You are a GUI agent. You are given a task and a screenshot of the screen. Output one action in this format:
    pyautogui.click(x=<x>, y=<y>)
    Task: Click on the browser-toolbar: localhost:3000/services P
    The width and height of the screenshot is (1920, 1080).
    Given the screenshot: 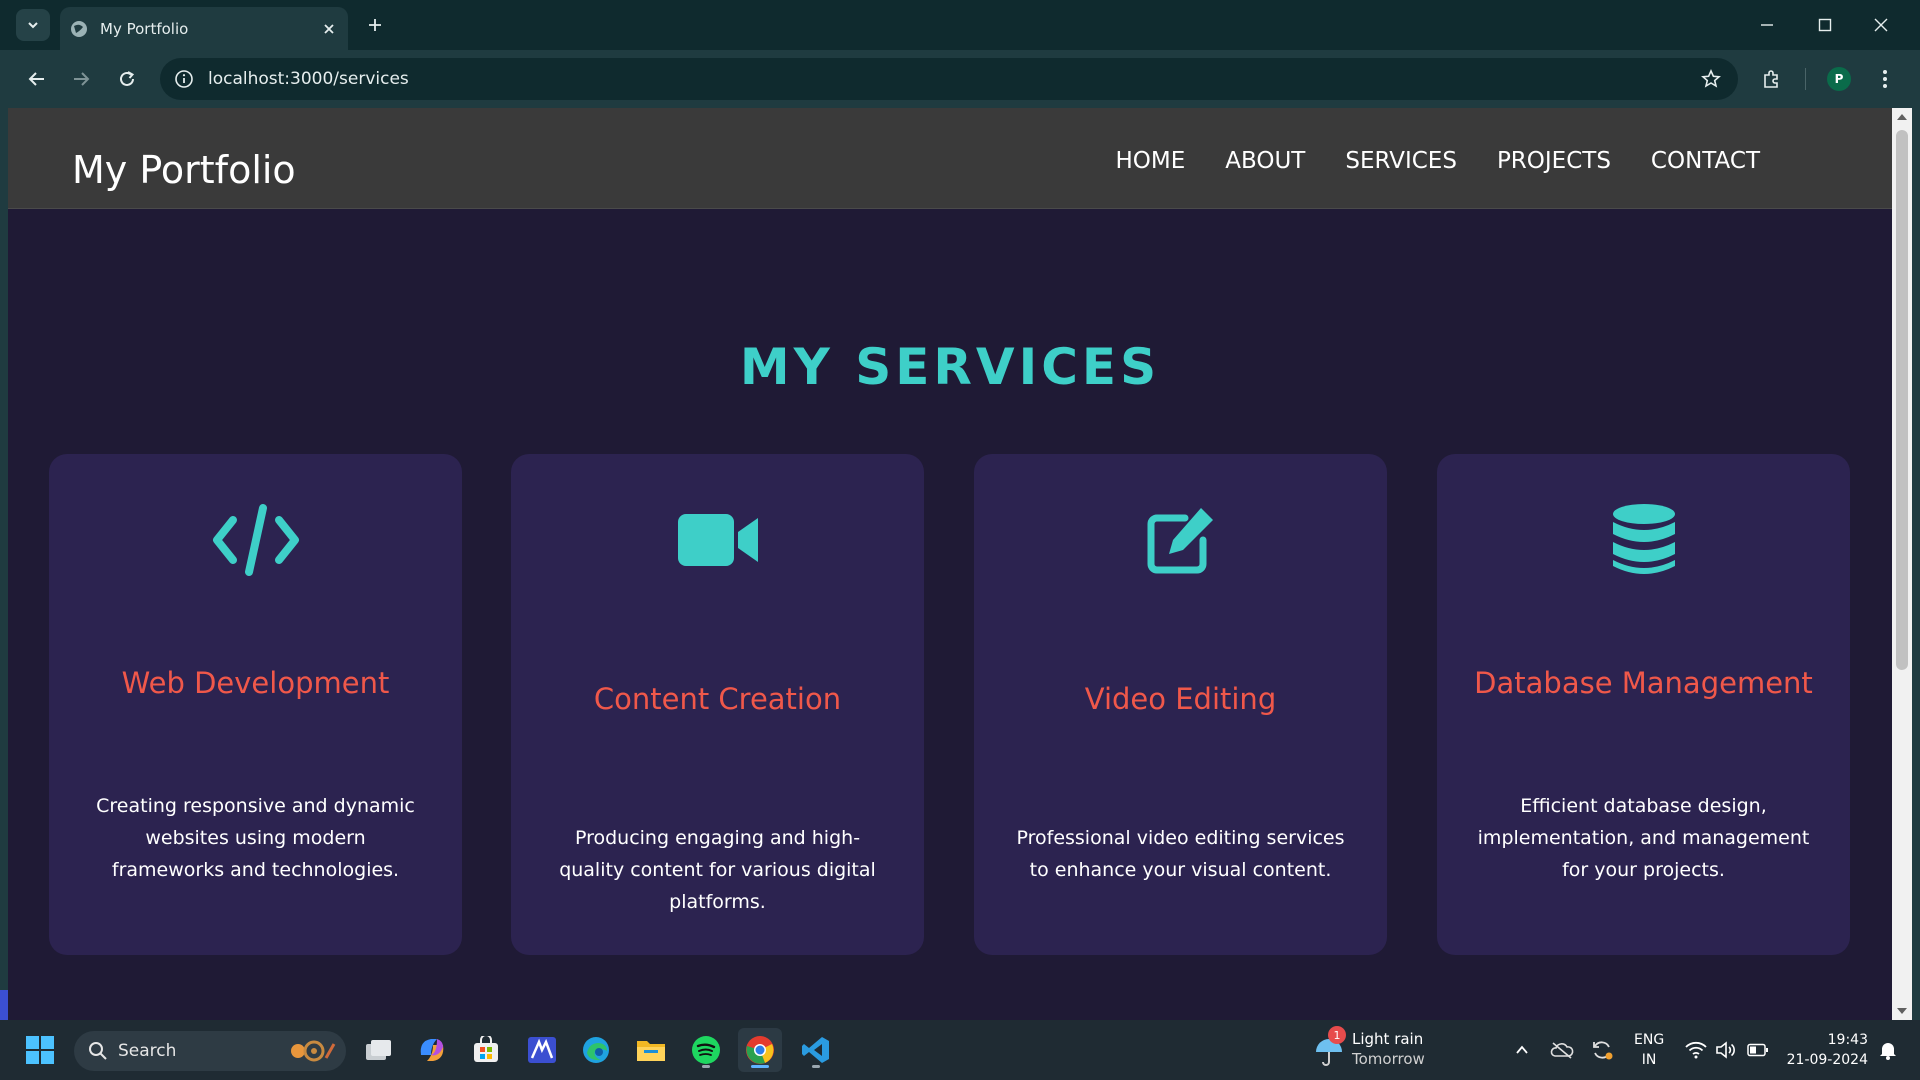 What is the action you would take?
    pyautogui.click(x=960, y=79)
    